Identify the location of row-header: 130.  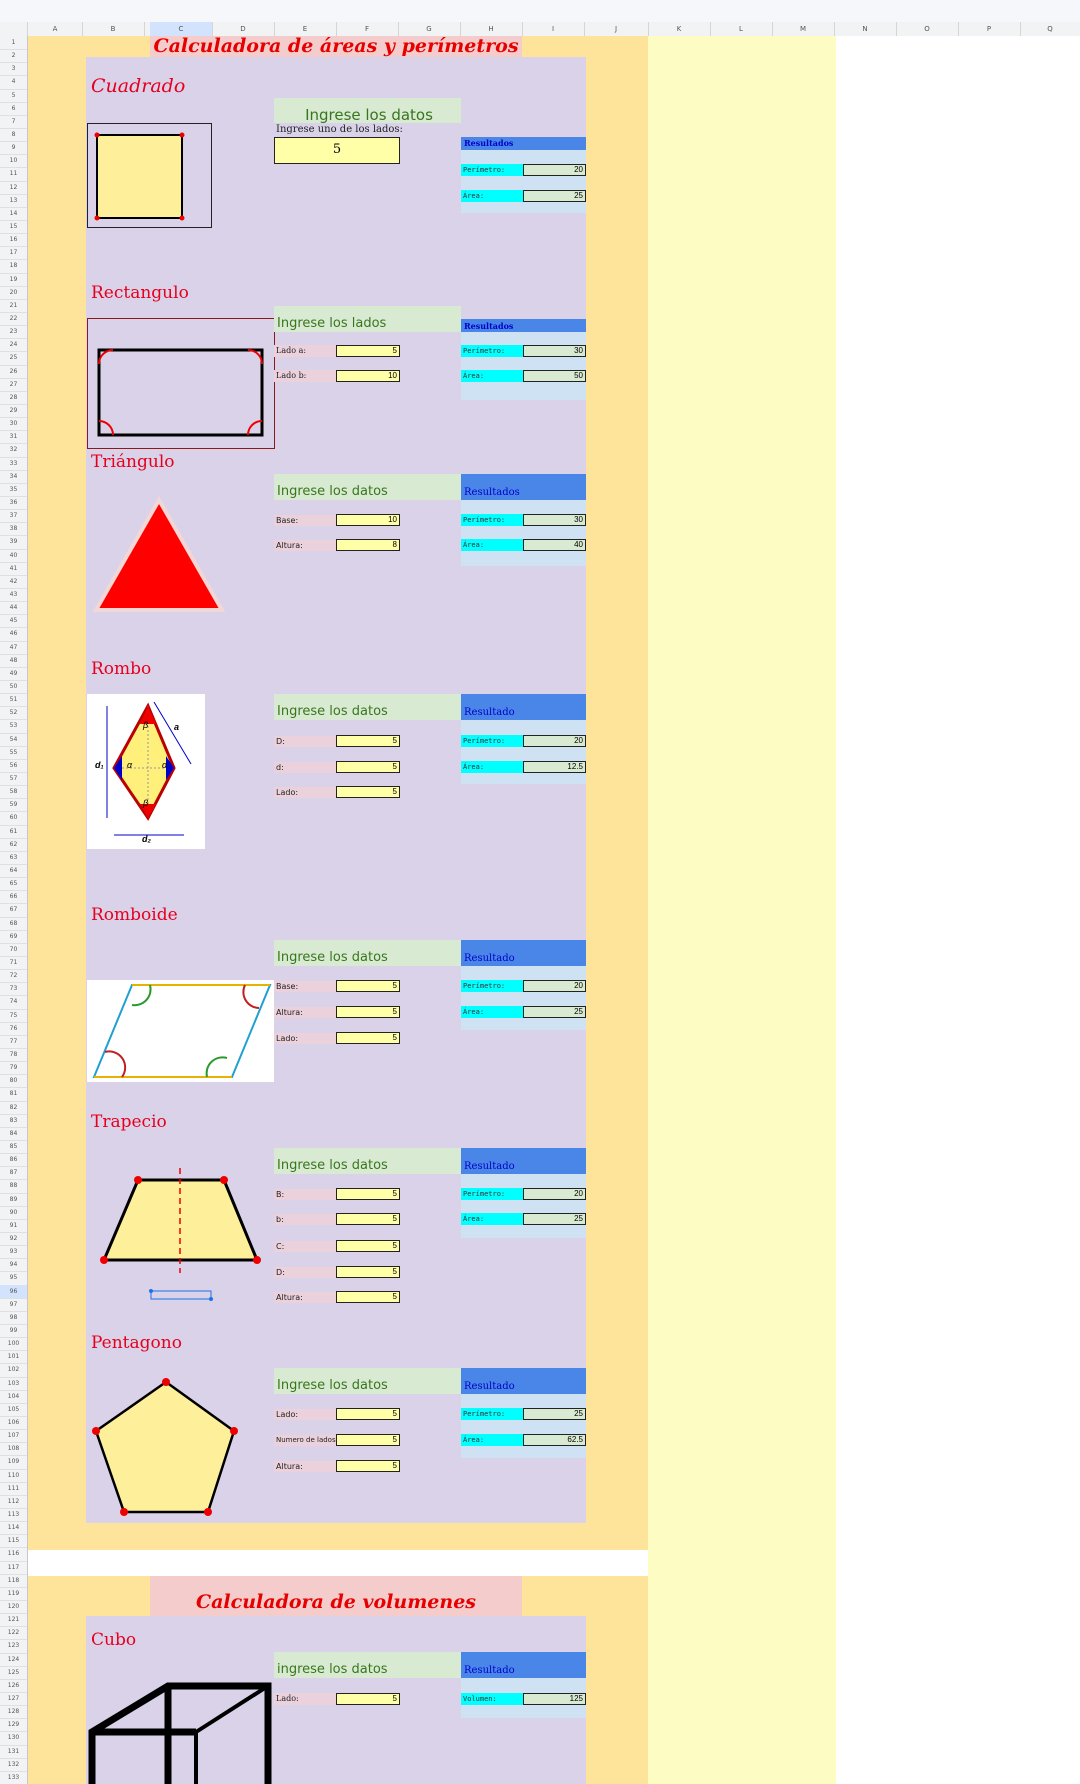
(13, 1738).